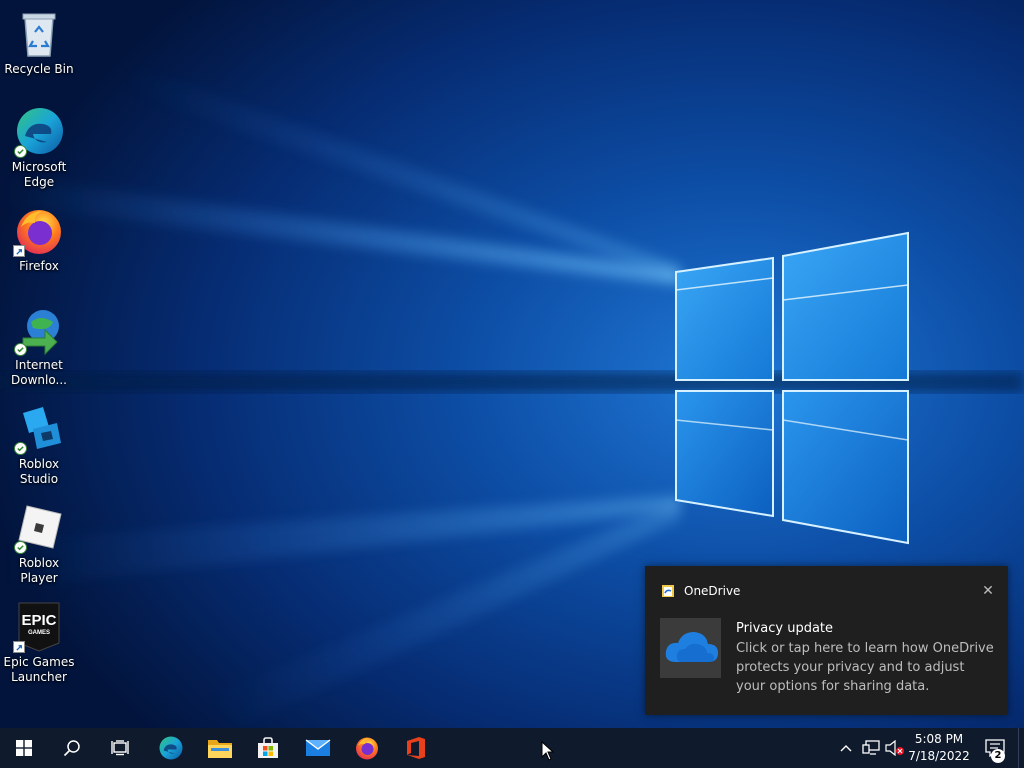 This screenshot has height=768, width=1024. Describe the element at coordinates (39, 174) in the screenshot. I see `desktop-icon-label: Microsoft Edge` at that location.